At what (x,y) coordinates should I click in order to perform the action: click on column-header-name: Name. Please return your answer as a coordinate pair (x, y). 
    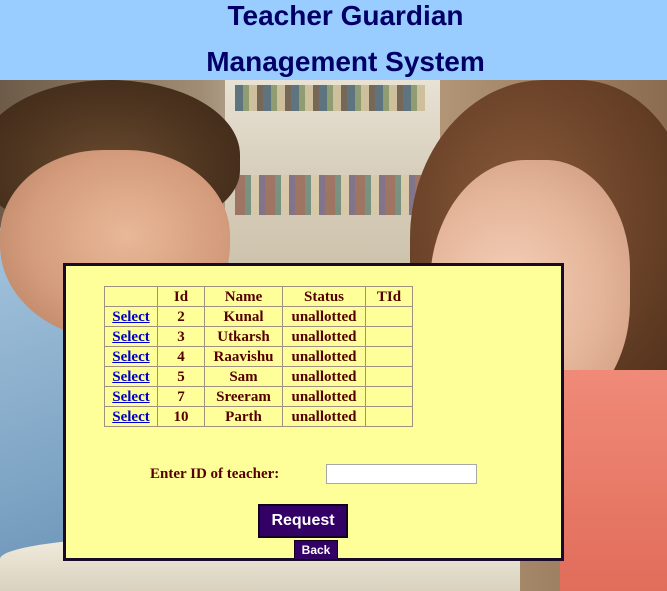
    Looking at the image, I should click on (243, 296).